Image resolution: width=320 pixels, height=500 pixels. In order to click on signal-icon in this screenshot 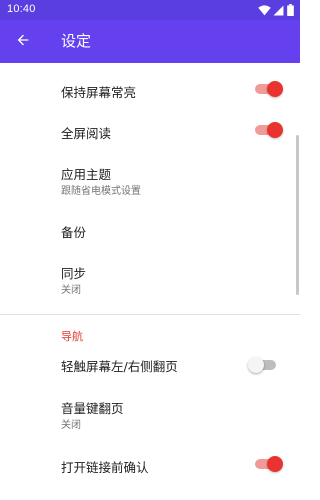, I will do `click(278, 10)`.